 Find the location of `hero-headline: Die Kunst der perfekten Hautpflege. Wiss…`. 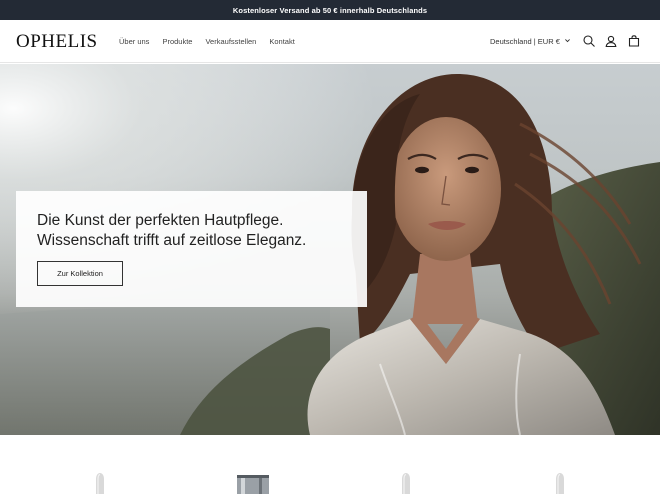

hero-headline: Die Kunst der perfekten Hautpflege. Wiss… is located at coordinates (197, 231).